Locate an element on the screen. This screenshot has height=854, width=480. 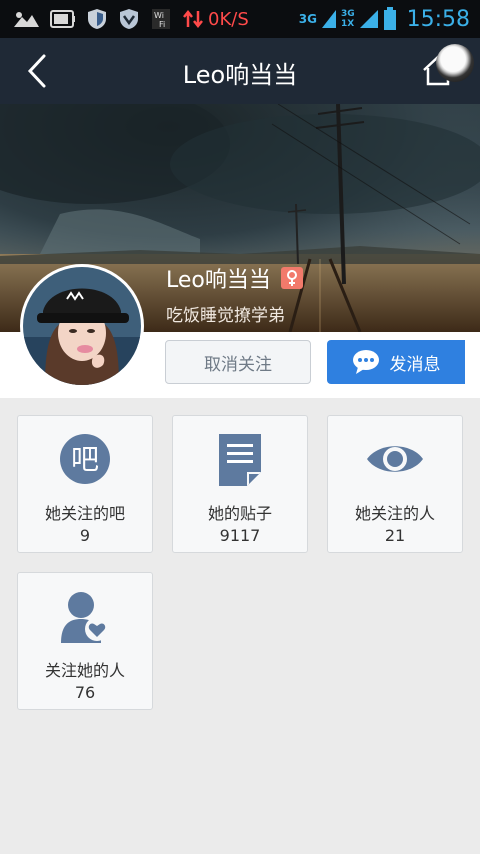
followers-card: 关注她的人 76 is located at coordinates (85, 641).